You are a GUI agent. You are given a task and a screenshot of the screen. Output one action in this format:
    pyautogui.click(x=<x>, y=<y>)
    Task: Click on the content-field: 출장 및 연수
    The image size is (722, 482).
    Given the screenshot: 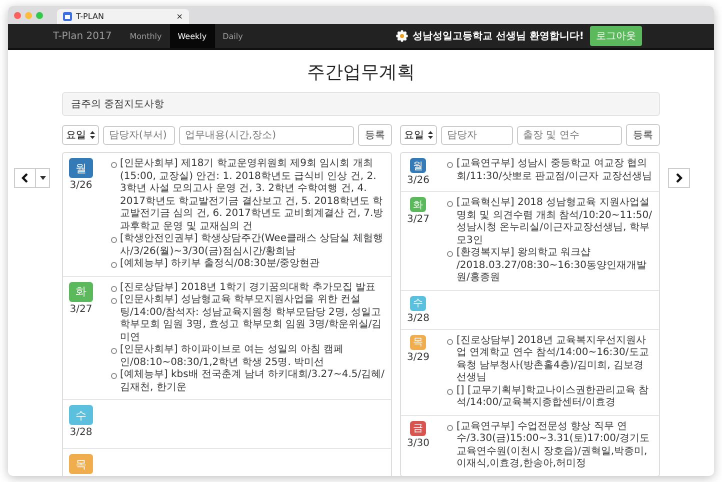 What is the action you would take?
    pyautogui.click(x=569, y=135)
    